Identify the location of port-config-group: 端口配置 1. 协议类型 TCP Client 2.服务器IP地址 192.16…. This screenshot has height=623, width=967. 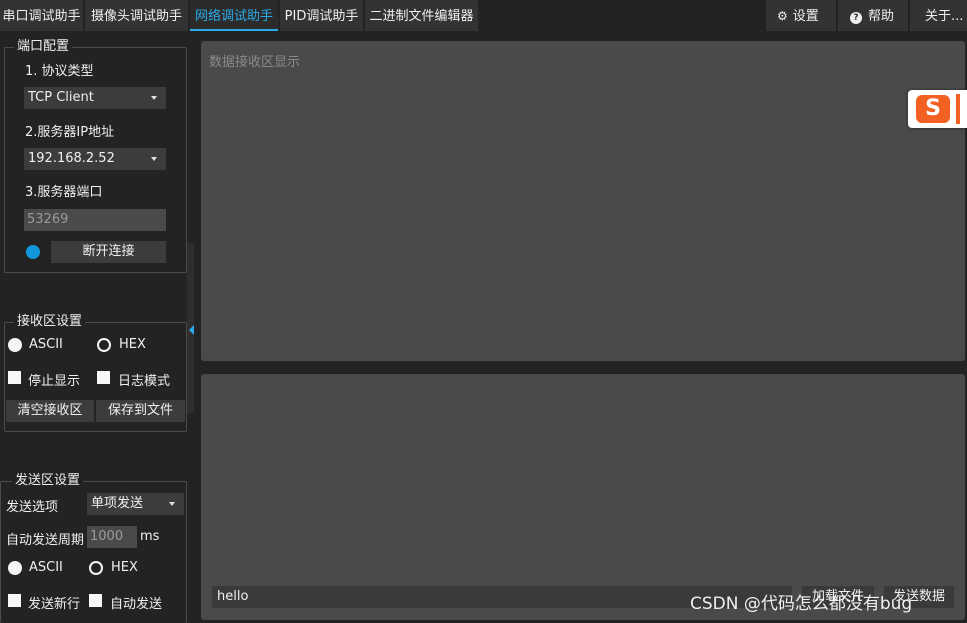
(95, 156).